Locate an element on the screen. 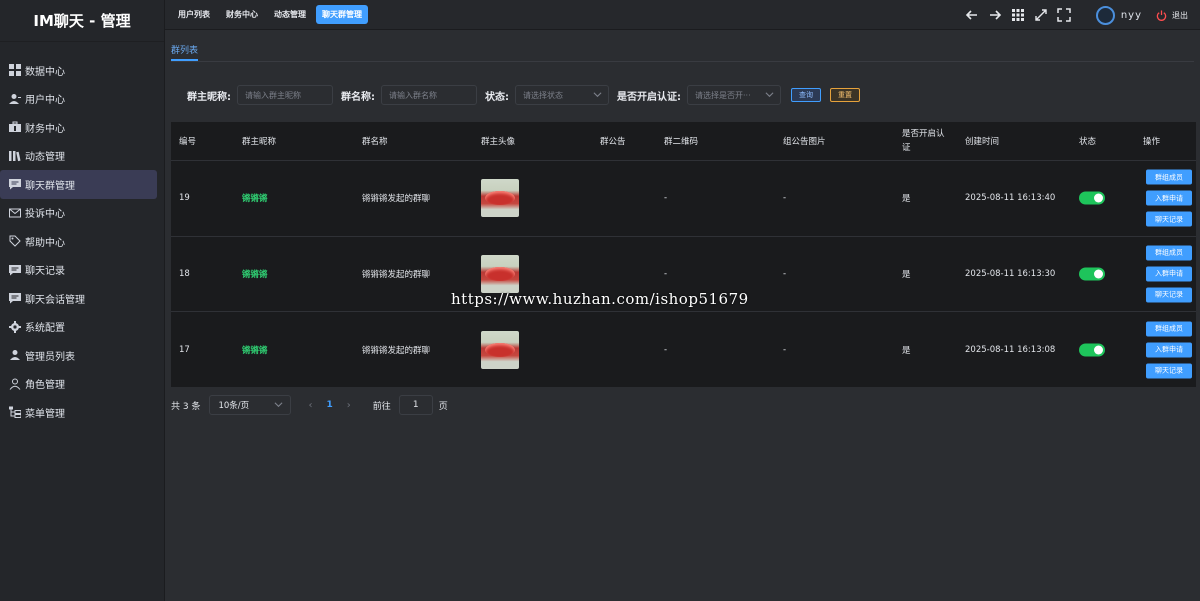  sidebar-item-label: 用户中心 is located at coordinates (45, 101).